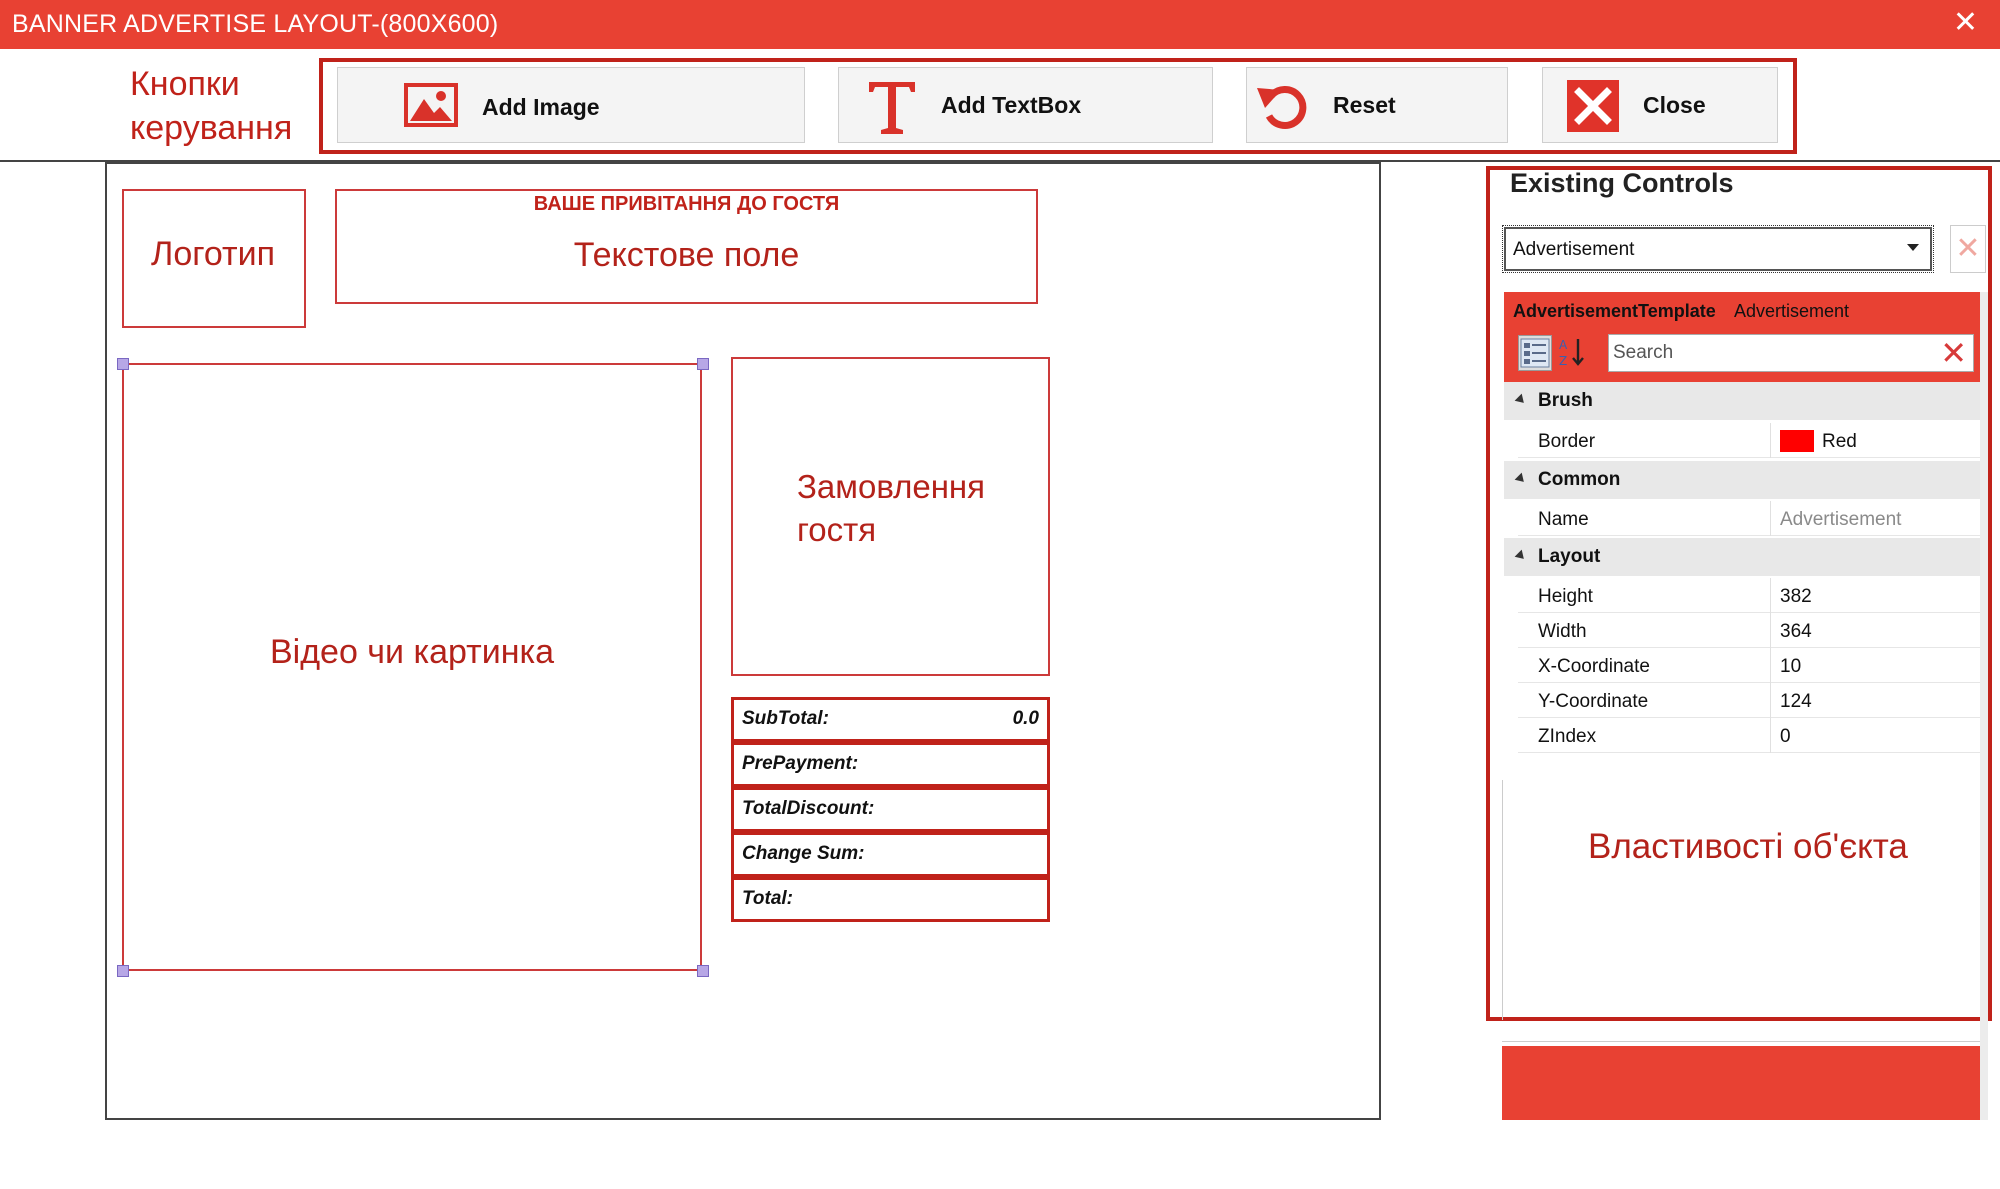 Image resolution: width=2000 pixels, height=1189 pixels. What do you see at coordinates (1741, 1033) in the screenshot?
I see `panel-footer-separator` at bounding box center [1741, 1033].